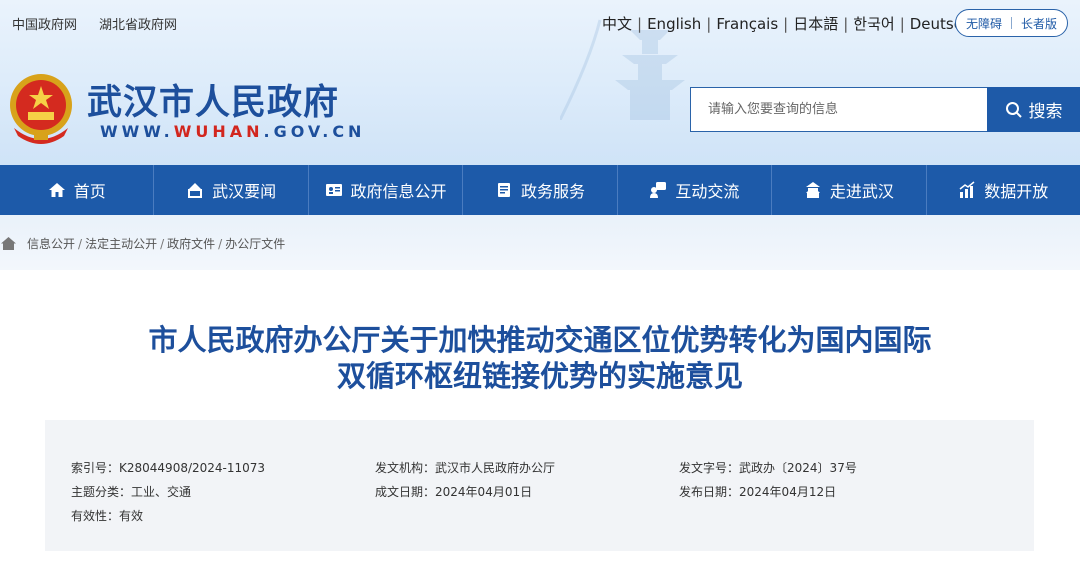  What do you see at coordinates (1039, 23) in the screenshot?
I see `elder-mode-link: 长者版` at bounding box center [1039, 23].